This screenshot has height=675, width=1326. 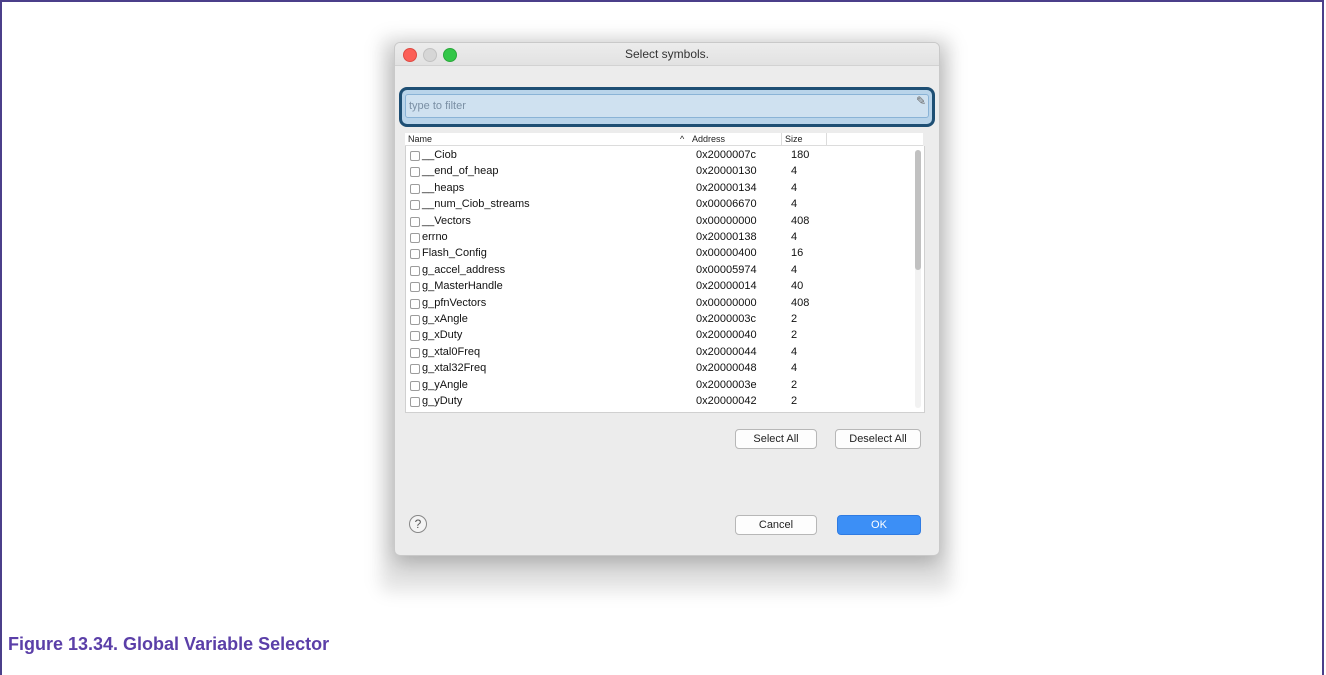 What do you see at coordinates (445, 319) in the screenshot?
I see `symbol-name: g_xAngle` at bounding box center [445, 319].